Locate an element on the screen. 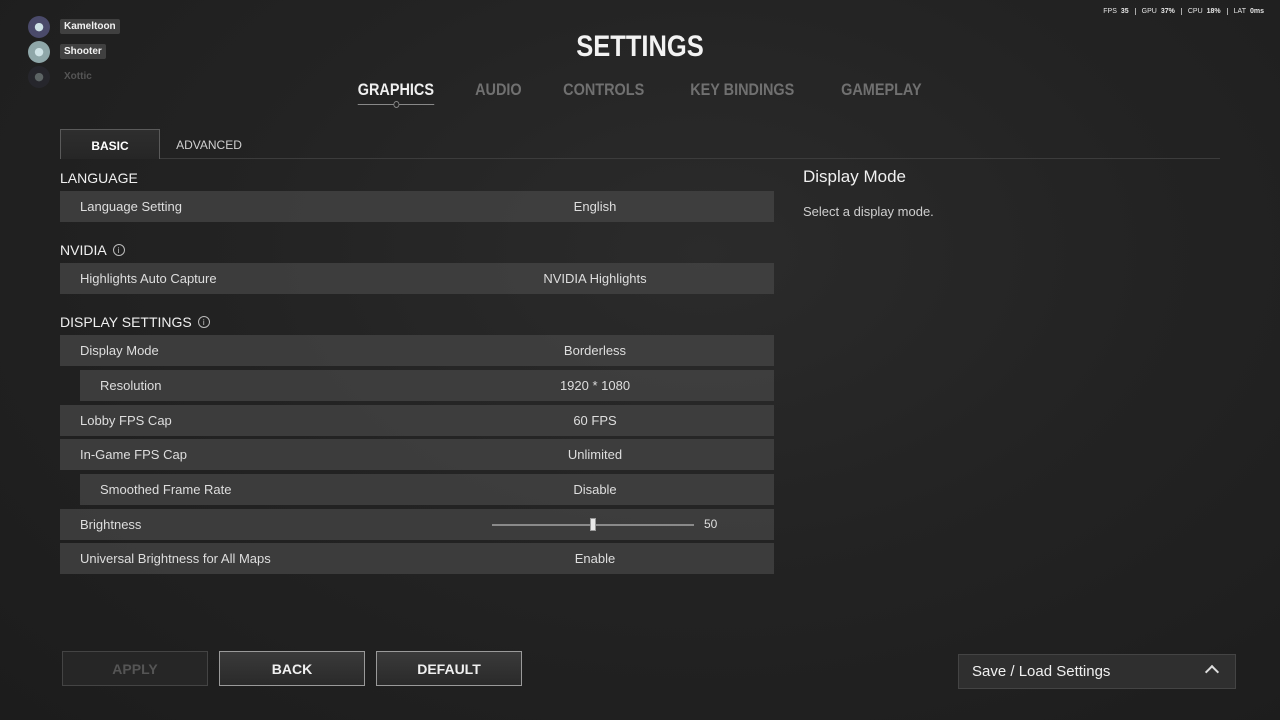  section-language-title: LANGUAGE is located at coordinates (99, 178).